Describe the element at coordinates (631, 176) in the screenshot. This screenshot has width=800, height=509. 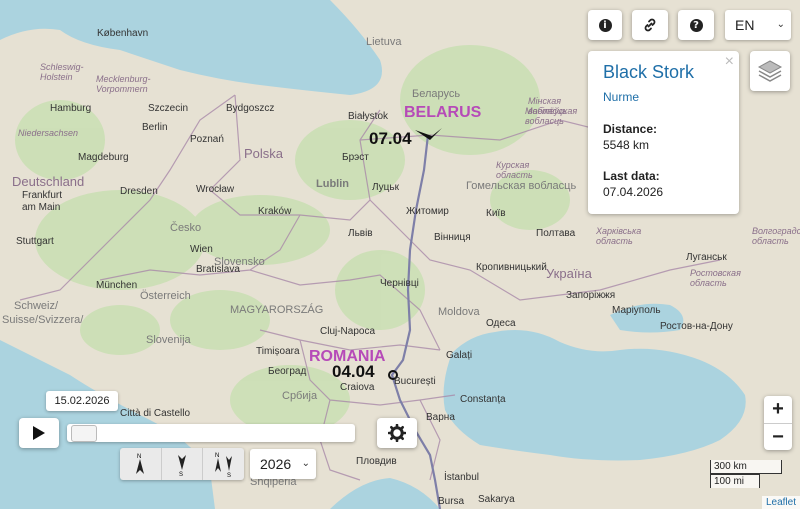
I see `last-data-label: Last data:` at that location.